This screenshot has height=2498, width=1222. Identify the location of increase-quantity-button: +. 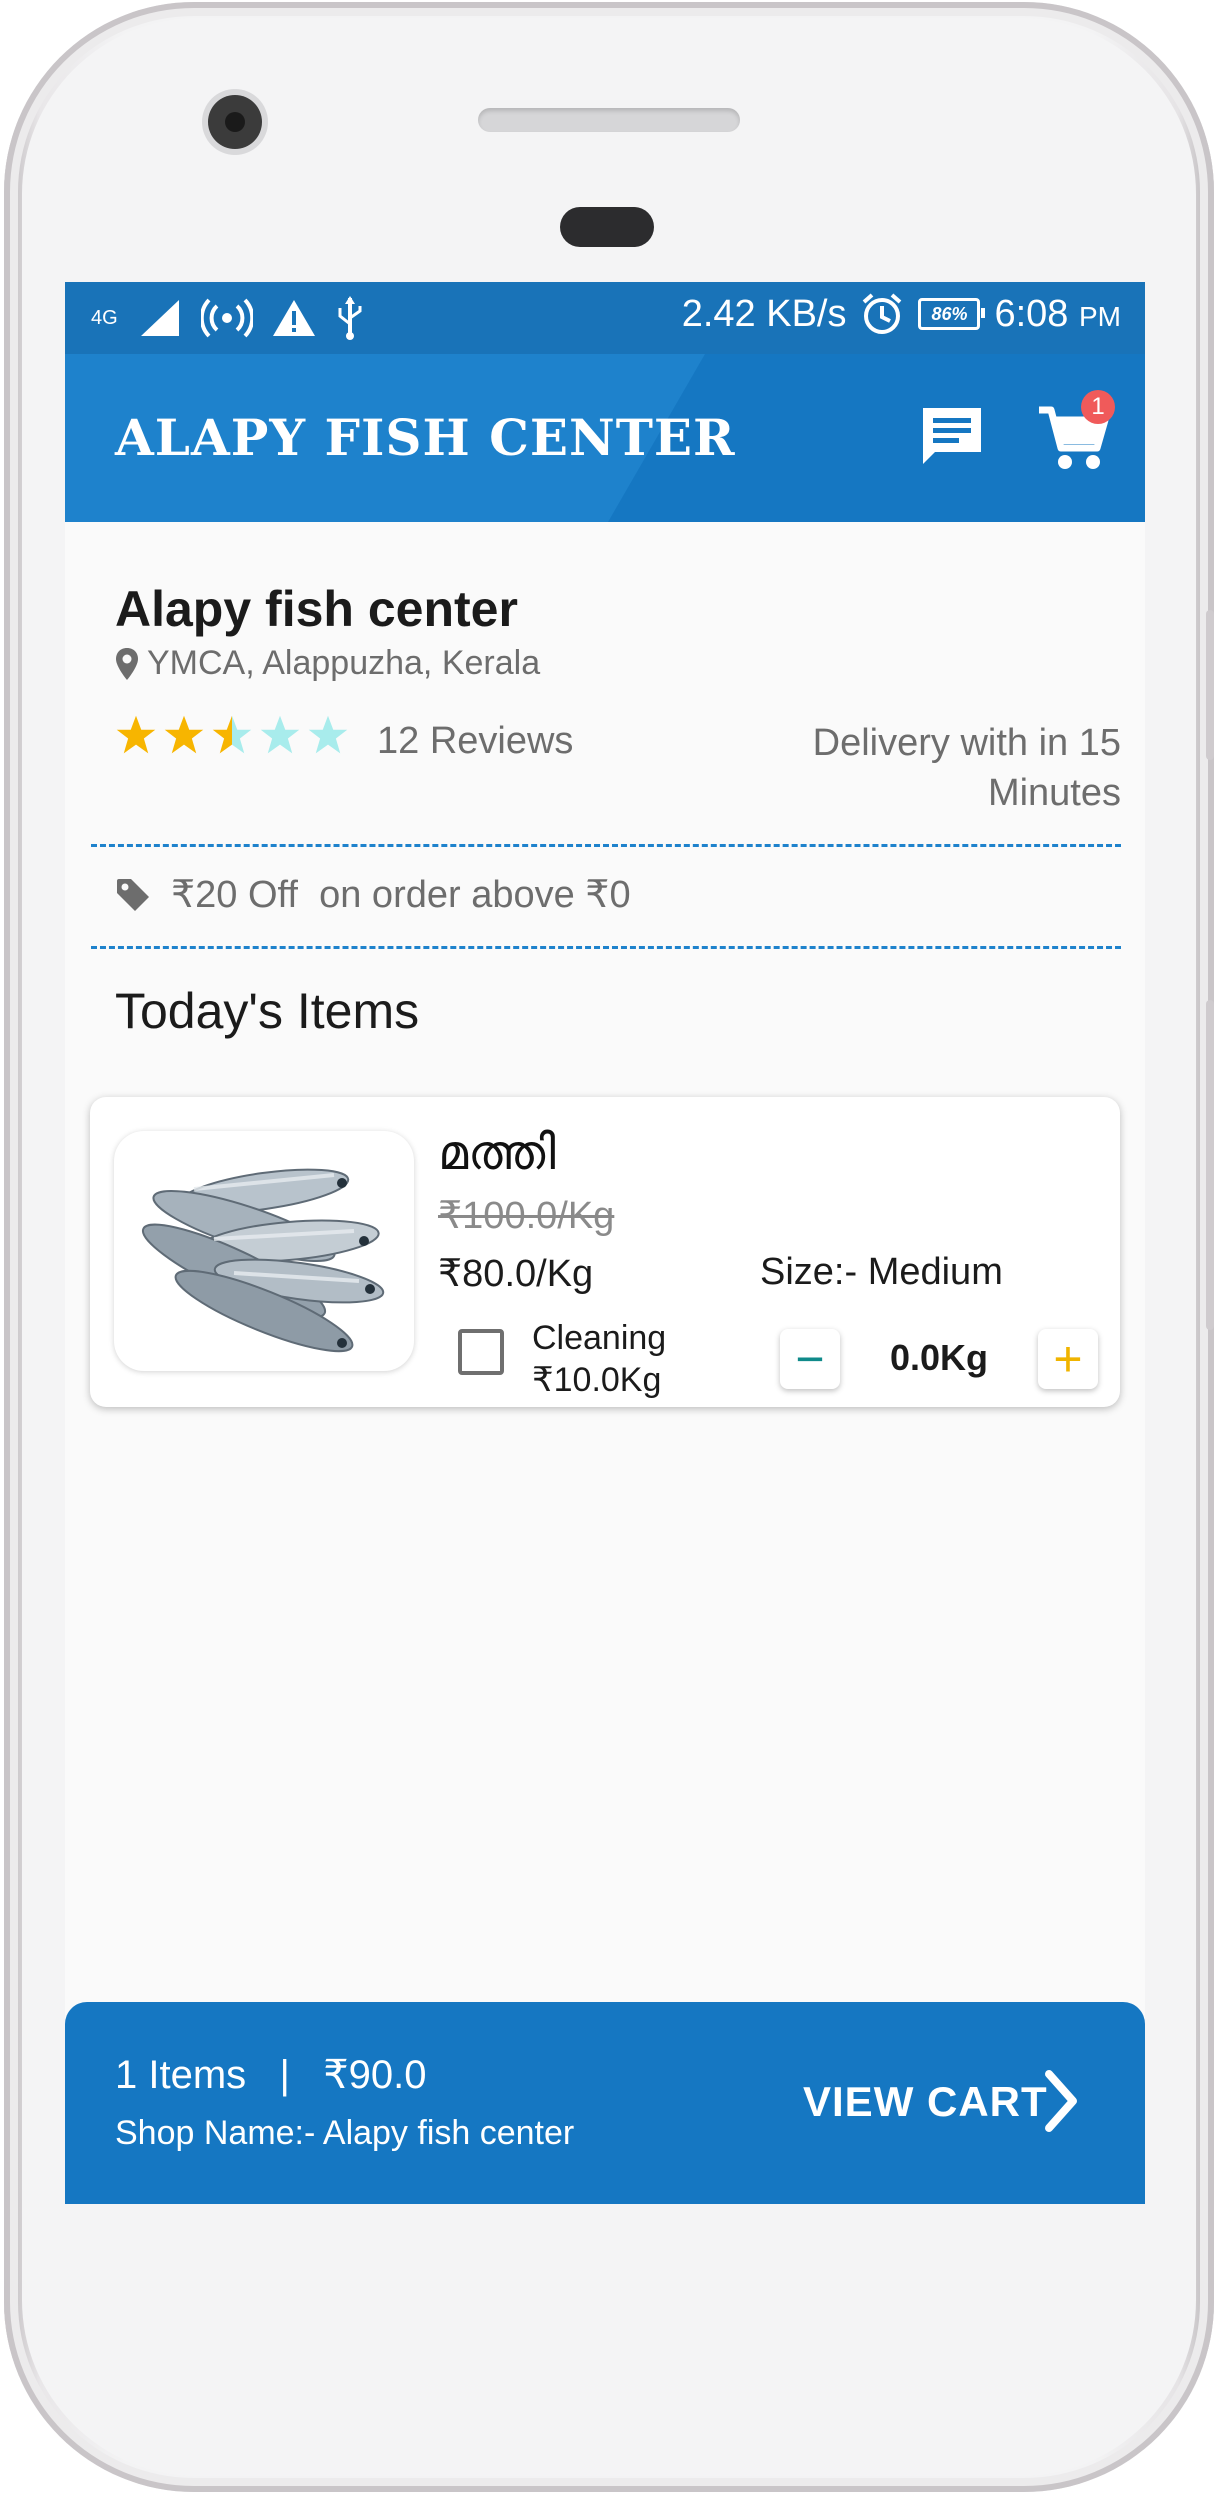
(1068, 1359).